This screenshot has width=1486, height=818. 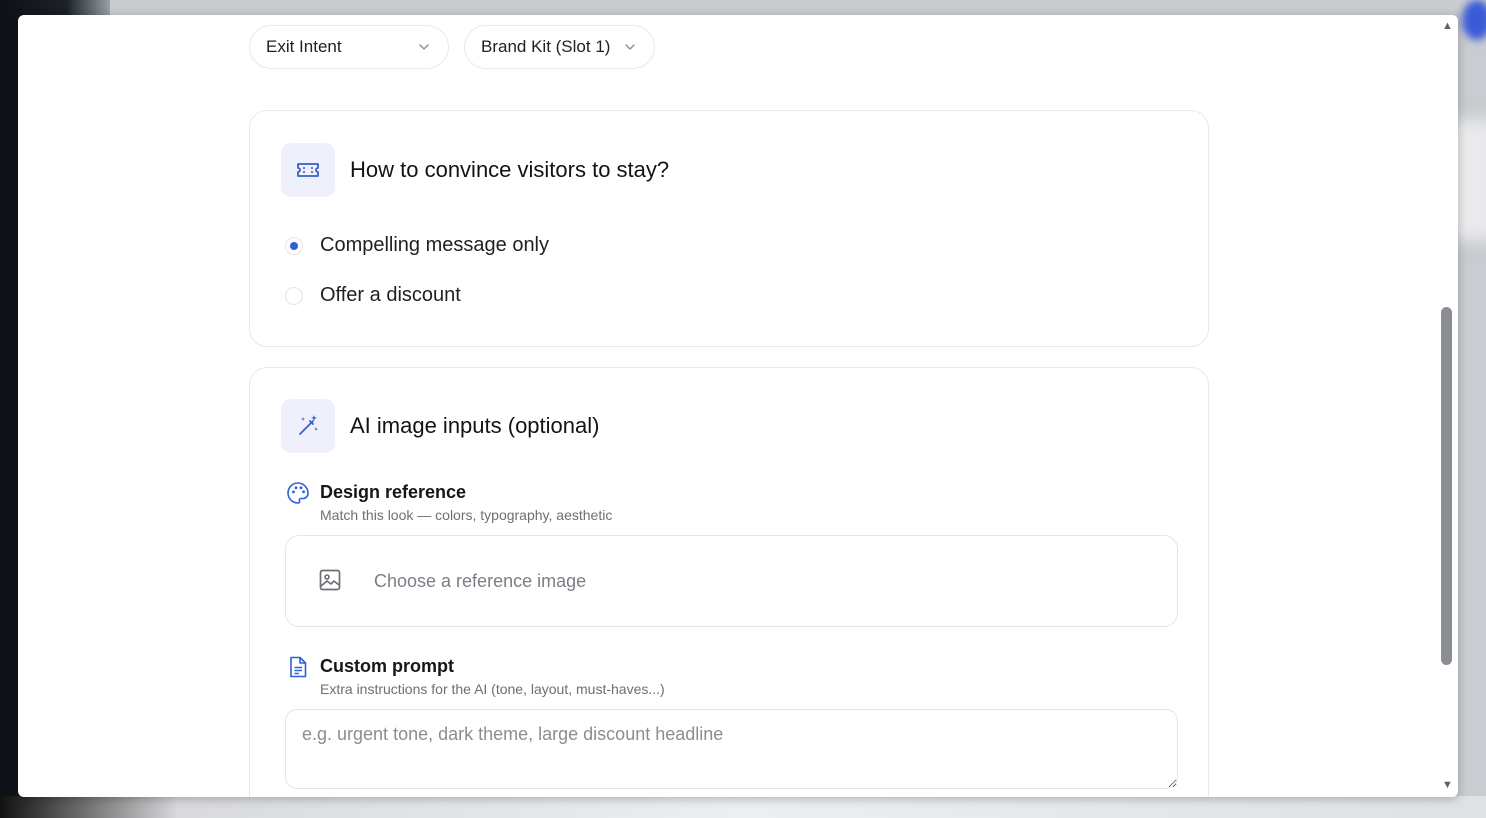 I want to click on image-icon, so click(x=331, y=581).